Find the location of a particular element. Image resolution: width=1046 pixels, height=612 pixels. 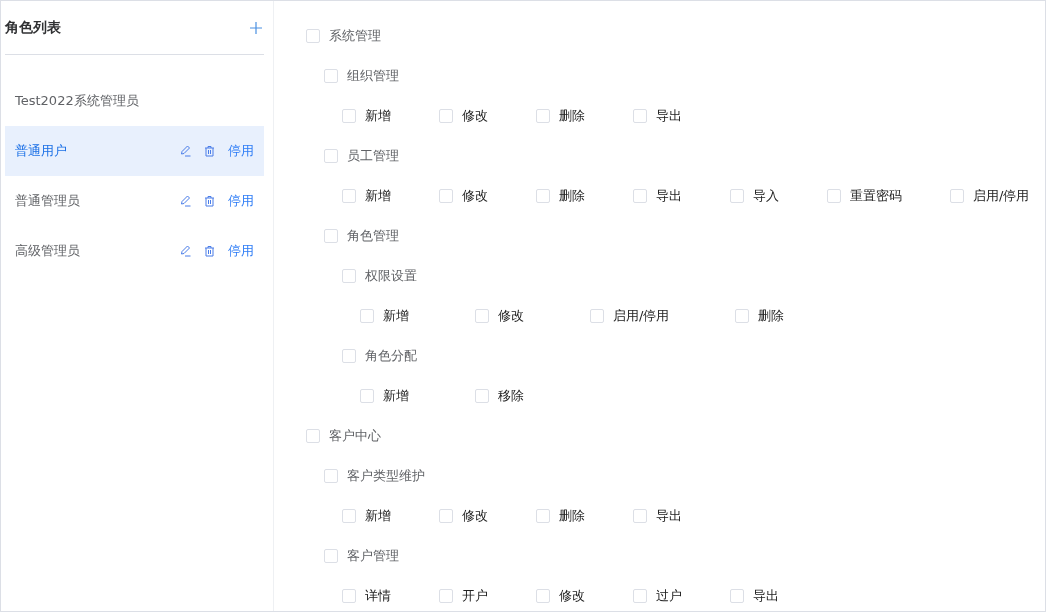

tree-node-label: 角色管理 is located at coordinates (373, 236).